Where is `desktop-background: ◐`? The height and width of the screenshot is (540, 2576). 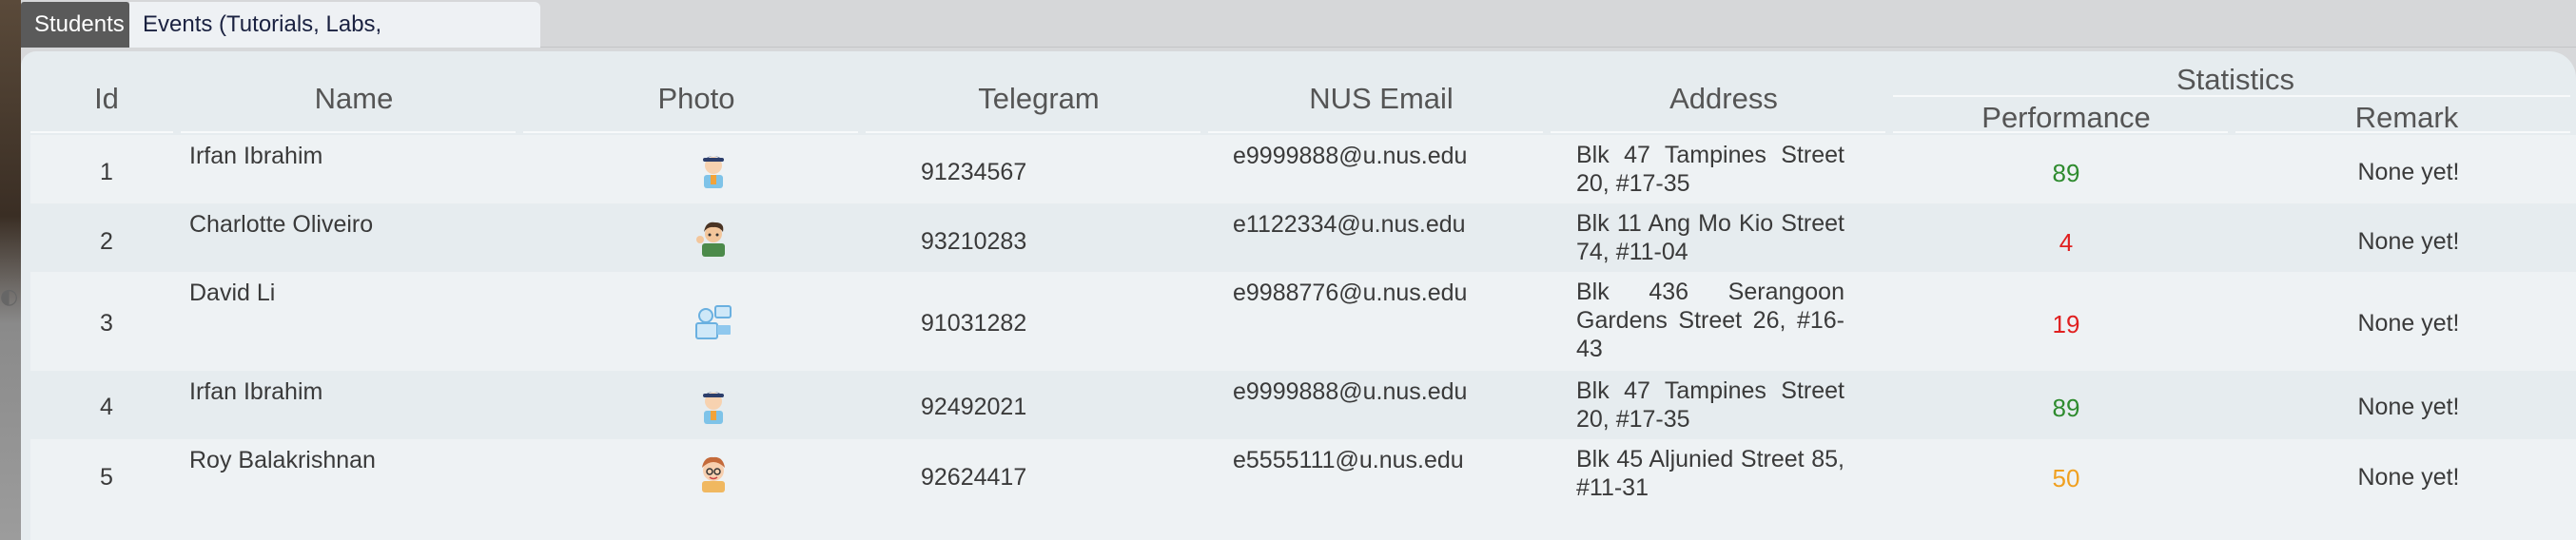
desktop-background: ◐ is located at coordinates (11, 270).